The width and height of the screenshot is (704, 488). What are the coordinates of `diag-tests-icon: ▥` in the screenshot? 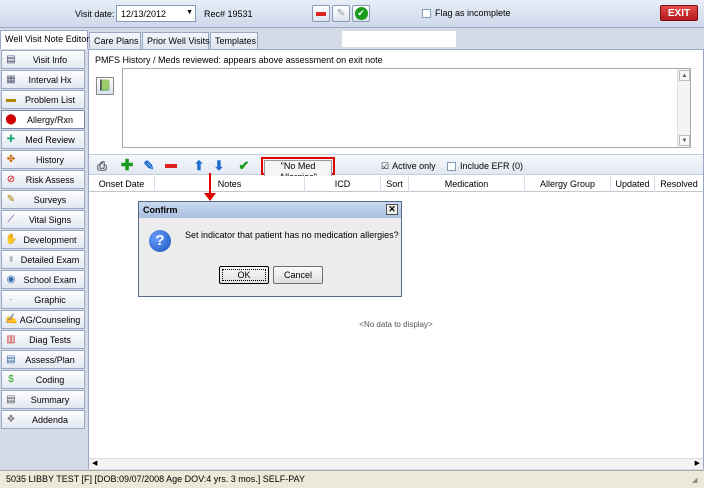 It's located at (11, 339).